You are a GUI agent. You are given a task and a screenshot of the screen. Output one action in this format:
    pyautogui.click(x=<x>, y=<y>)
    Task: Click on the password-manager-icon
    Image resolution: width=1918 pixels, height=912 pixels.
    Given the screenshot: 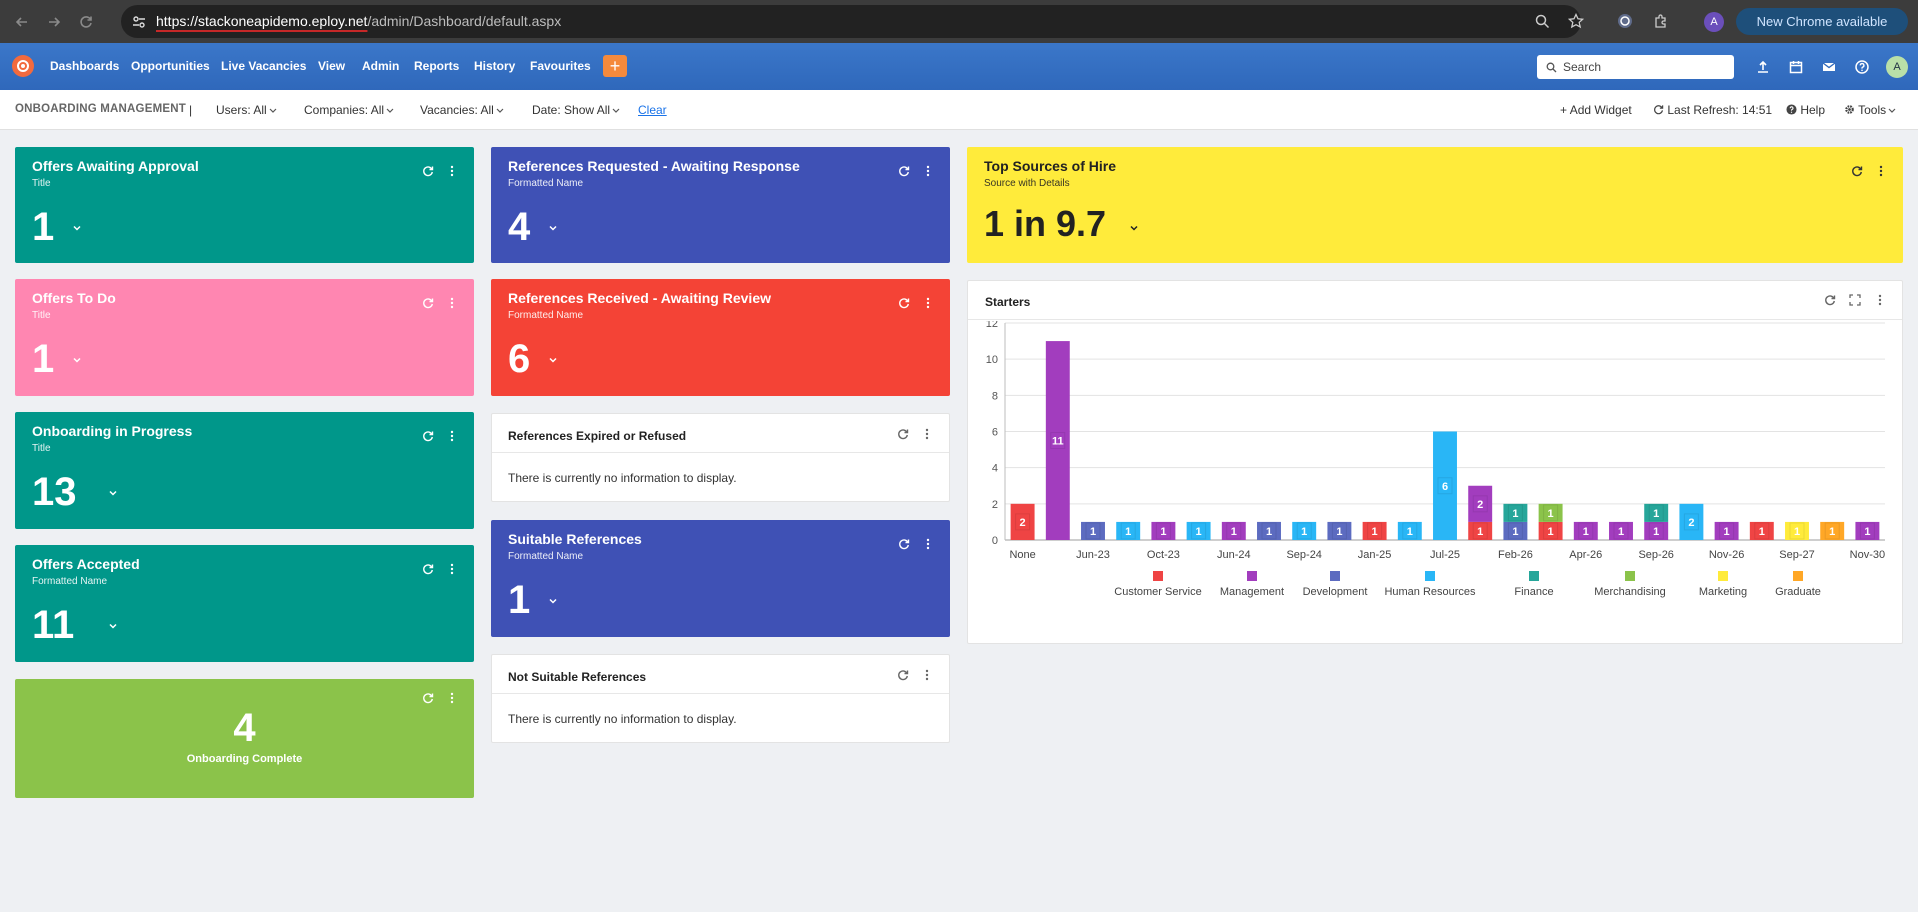 What is the action you would take?
    pyautogui.click(x=1625, y=21)
    